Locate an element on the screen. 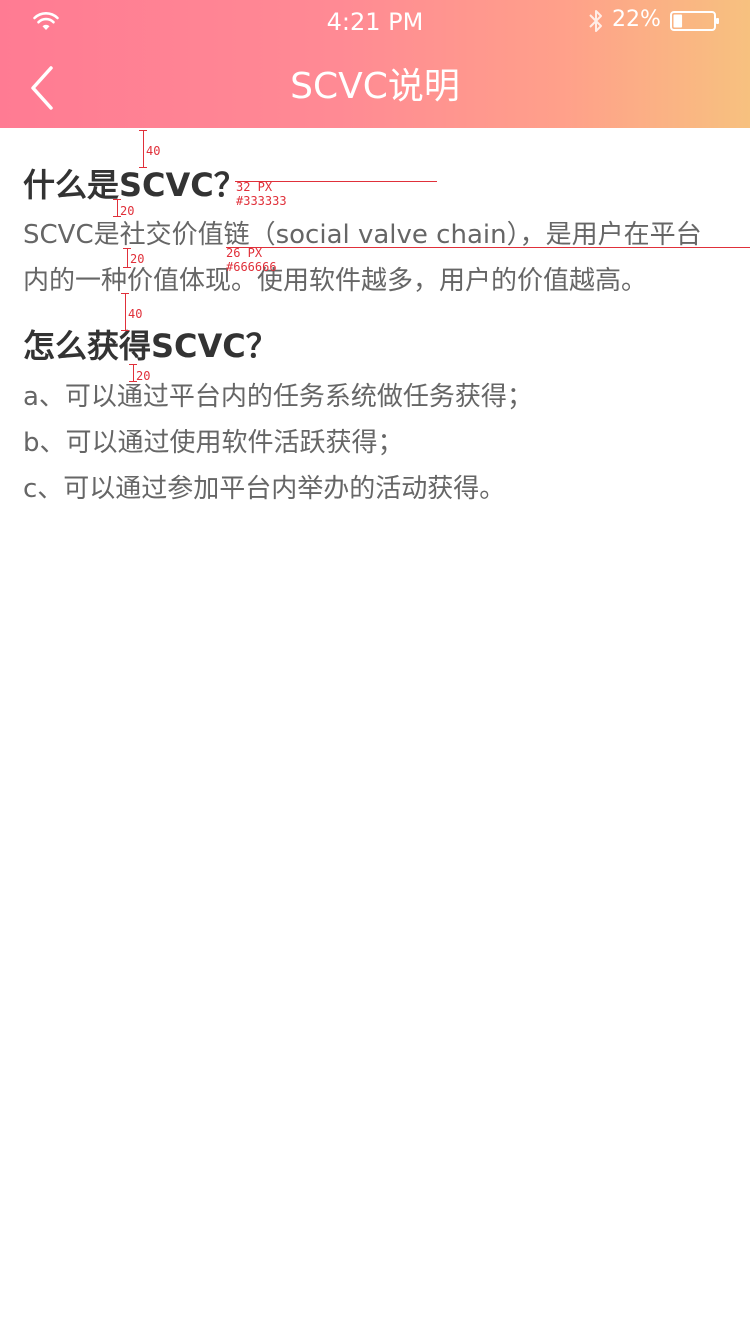 The image size is (750, 1335). annotation-gap-heading-body: 20 is located at coordinates (127, 211).